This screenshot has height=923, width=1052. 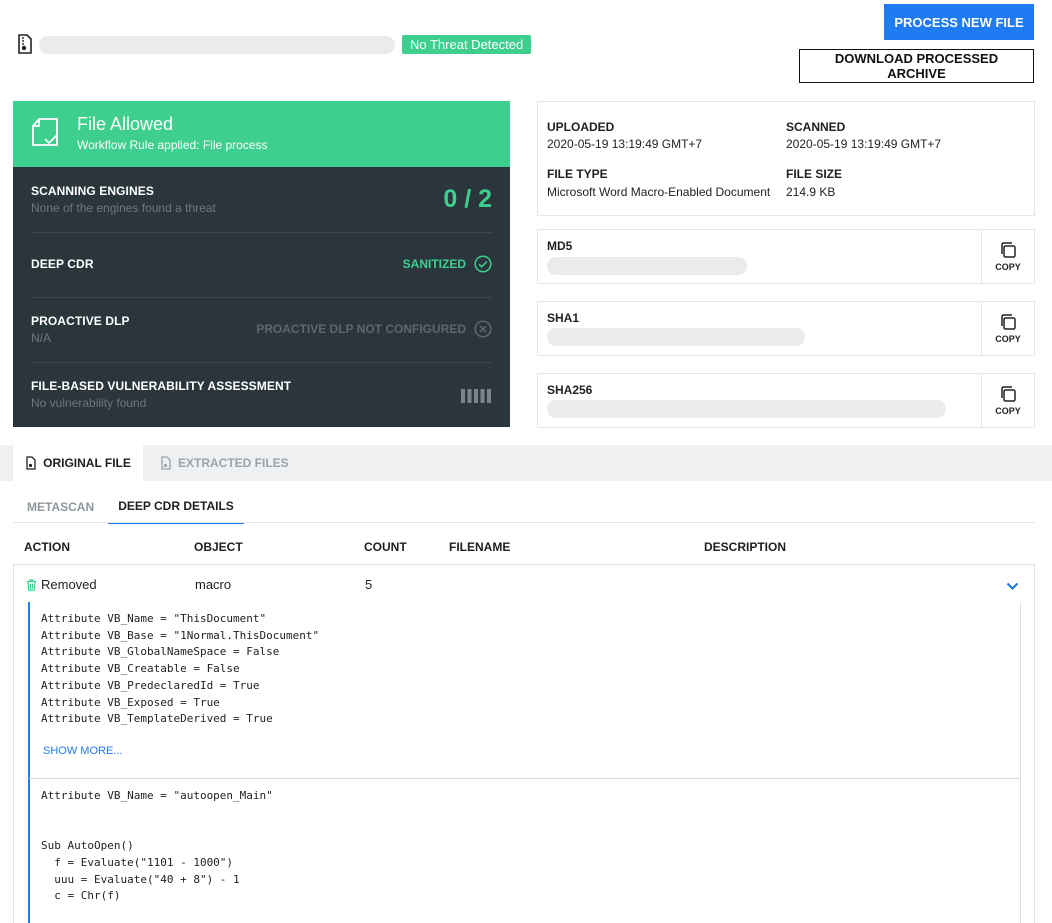 I want to click on check-circle-icon, so click(x=483, y=264).